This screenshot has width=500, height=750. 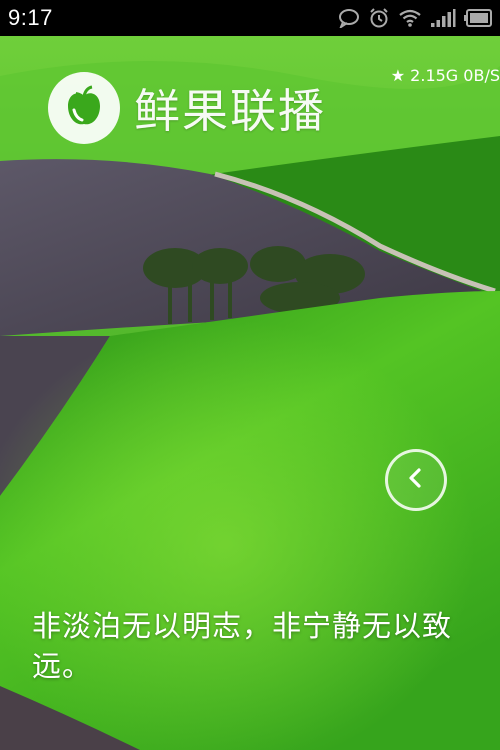 What do you see at coordinates (30, 17) in the screenshot?
I see `status-time: 9:17` at bounding box center [30, 17].